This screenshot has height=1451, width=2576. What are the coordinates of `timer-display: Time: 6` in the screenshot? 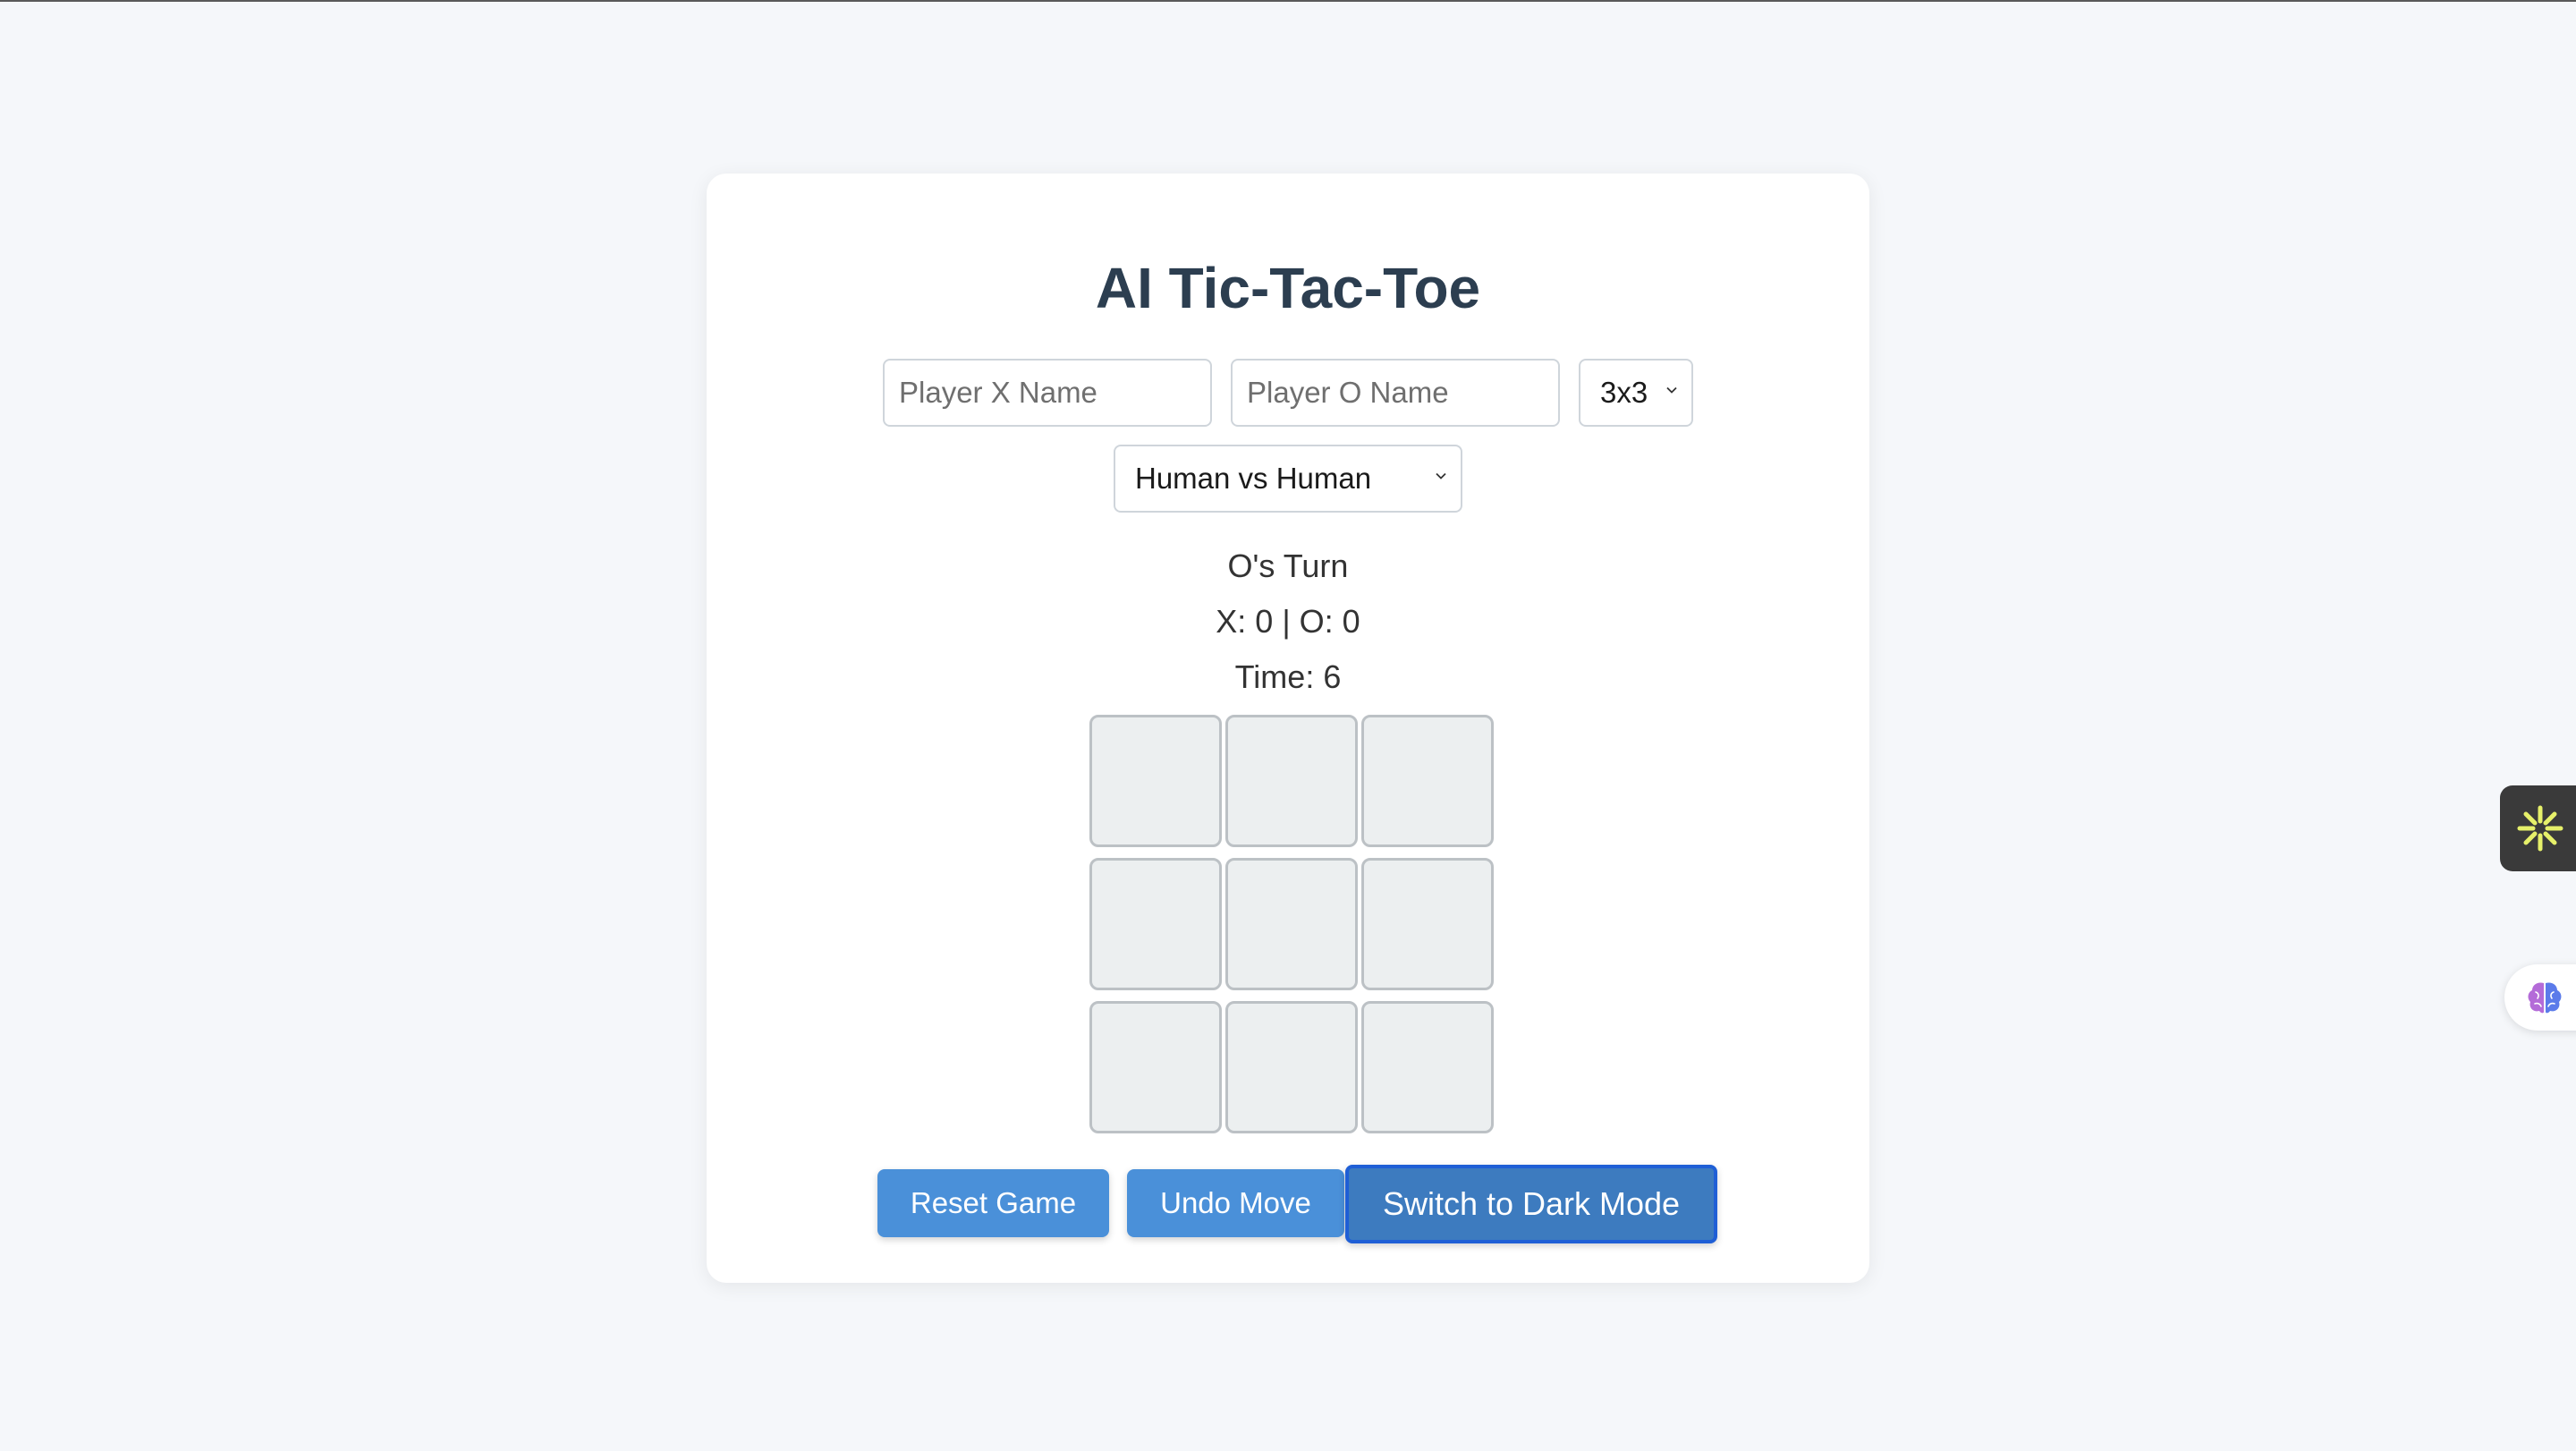 It's located at (1288, 676).